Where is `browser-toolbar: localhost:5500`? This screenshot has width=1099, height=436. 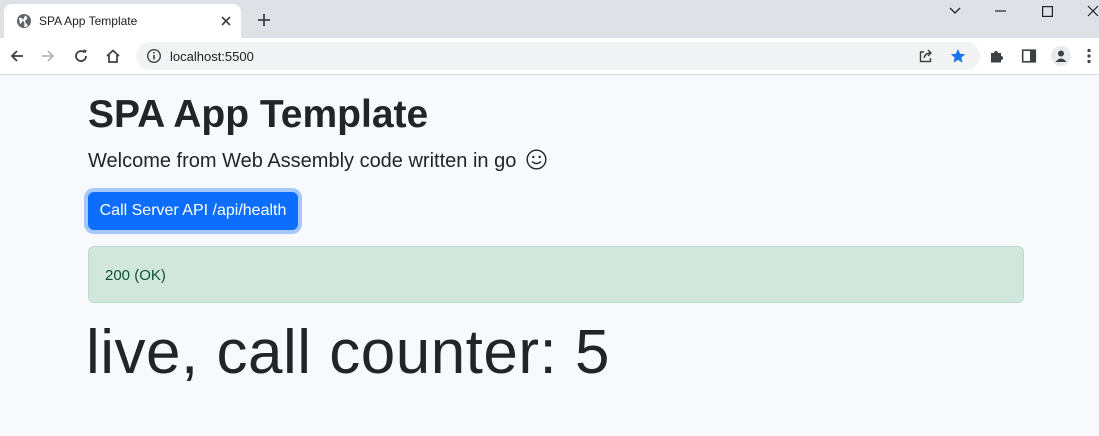
browser-toolbar: localhost:5500 is located at coordinates (549, 56).